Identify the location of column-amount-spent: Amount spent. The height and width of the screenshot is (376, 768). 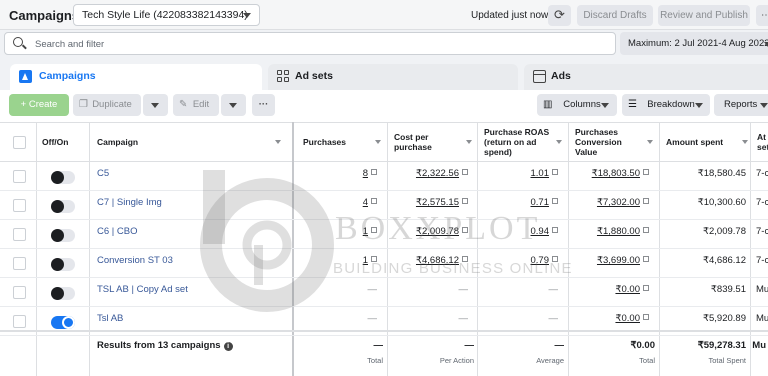
(710, 142).